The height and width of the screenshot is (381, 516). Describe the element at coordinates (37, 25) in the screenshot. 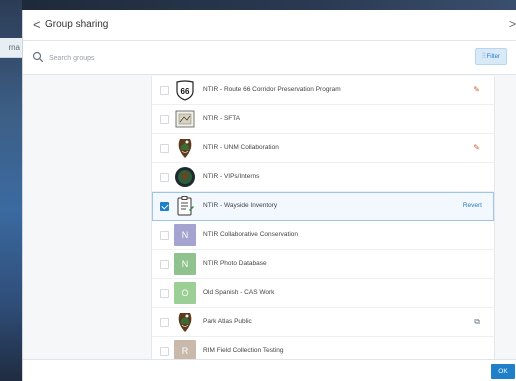

I see `back-button: <` at that location.